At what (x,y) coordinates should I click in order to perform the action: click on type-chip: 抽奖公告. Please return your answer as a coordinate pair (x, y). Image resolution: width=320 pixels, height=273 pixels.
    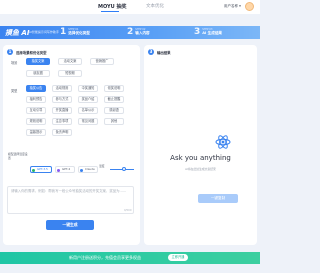
    Looking at the image, I should click on (36, 88).